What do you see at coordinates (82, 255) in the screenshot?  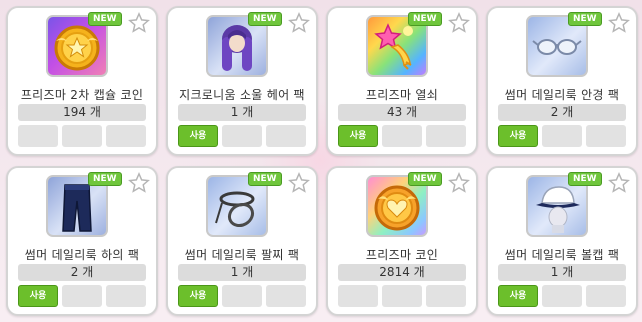 I see `item-name: 썸머 데일리룩 하의 팩` at bounding box center [82, 255].